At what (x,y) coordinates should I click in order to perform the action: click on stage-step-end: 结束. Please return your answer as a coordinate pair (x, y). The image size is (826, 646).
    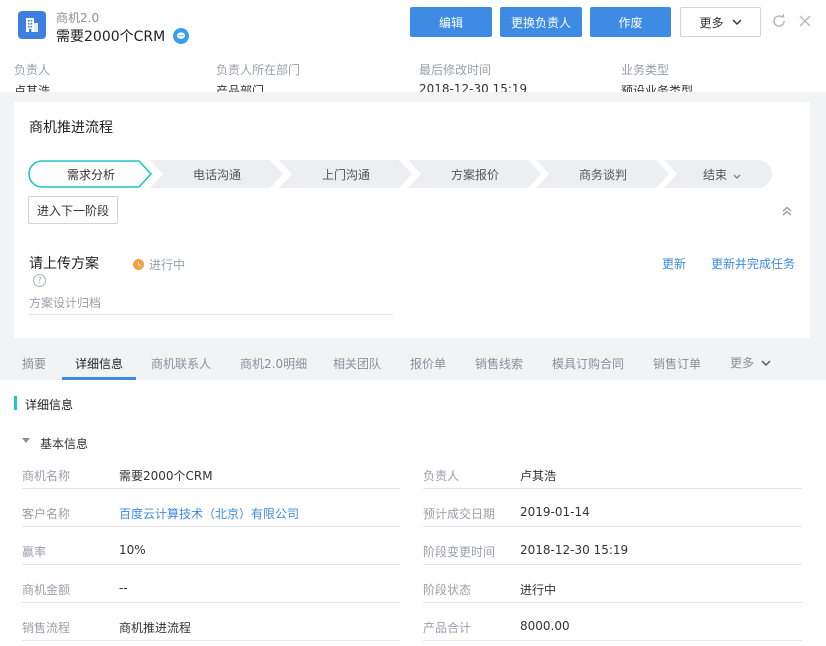
    Looking at the image, I should click on (718, 174).